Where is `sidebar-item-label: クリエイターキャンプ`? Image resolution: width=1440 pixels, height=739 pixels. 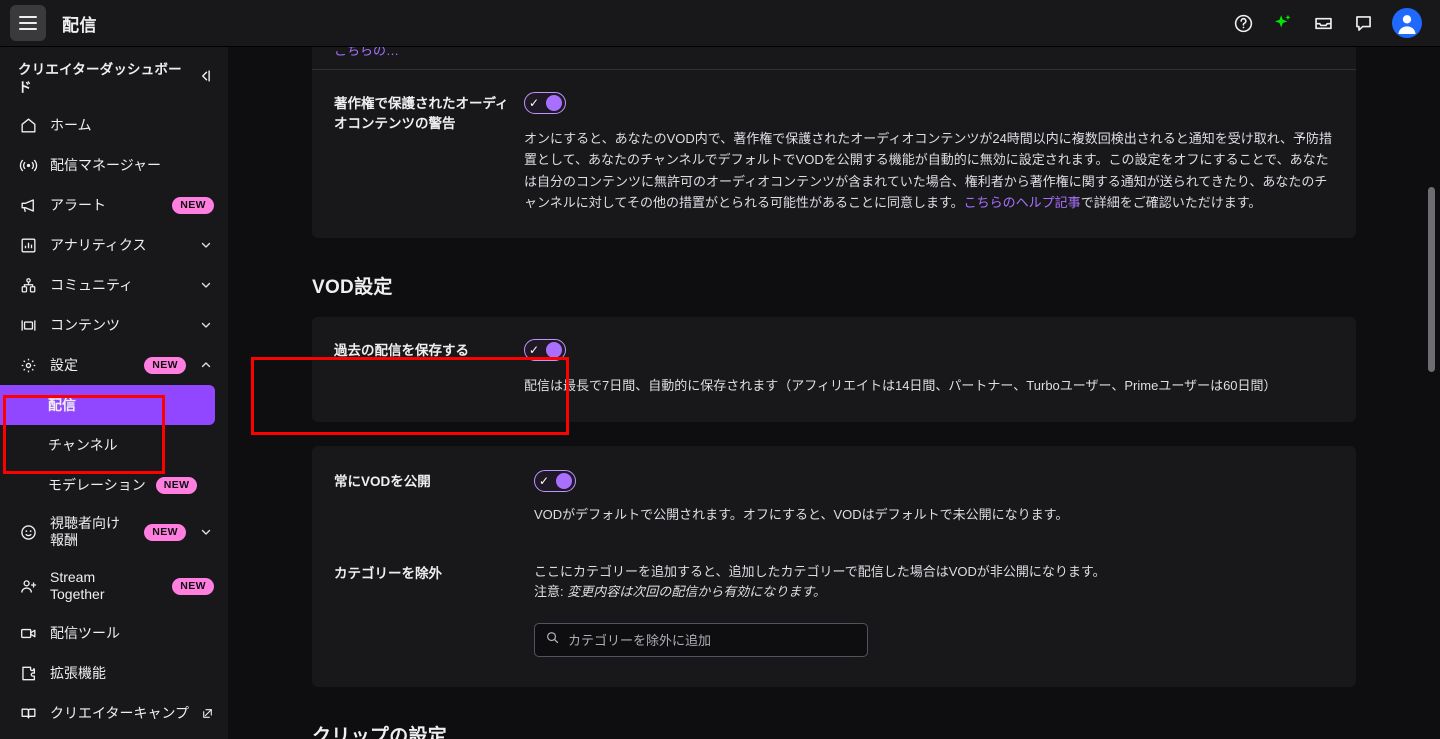 sidebar-item-label: クリエイターキャンプ is located at coordinates (120, 712).